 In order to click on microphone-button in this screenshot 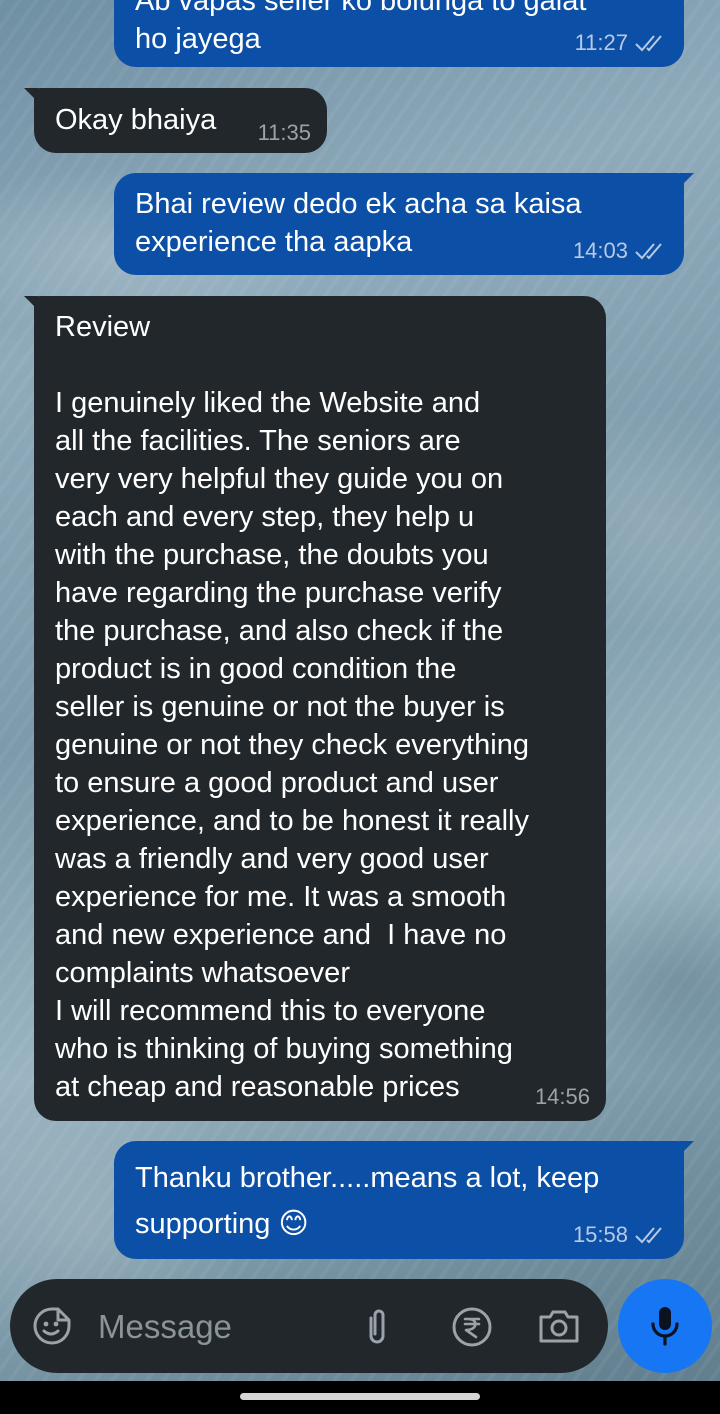, I will do `click(665, 1326)`.